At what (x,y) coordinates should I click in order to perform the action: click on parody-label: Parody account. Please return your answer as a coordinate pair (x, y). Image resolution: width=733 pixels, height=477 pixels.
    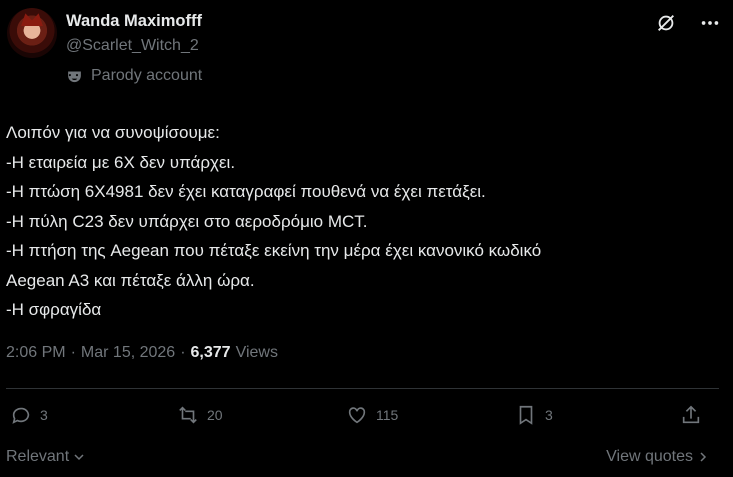
    Looking at the image, I should click on (134, 76).